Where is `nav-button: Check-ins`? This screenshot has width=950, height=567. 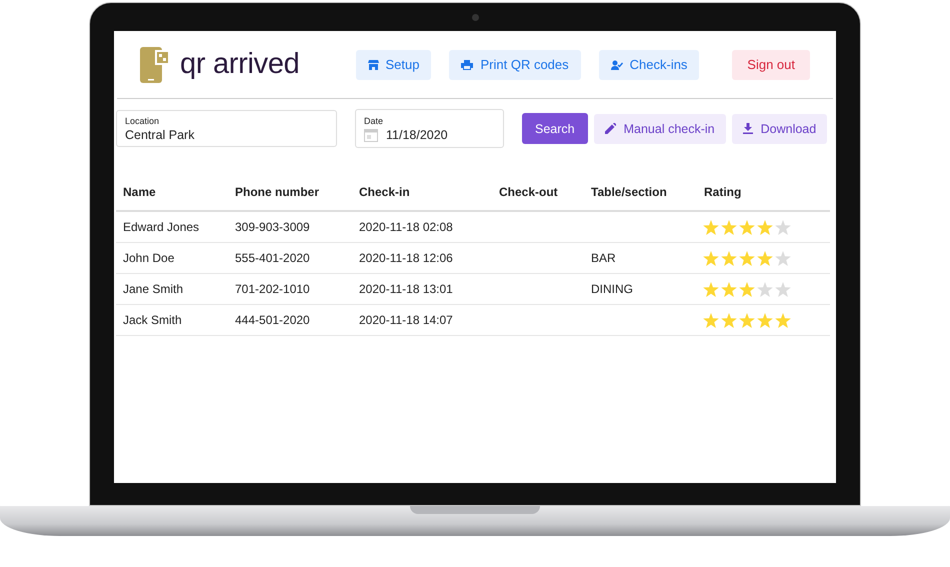
nav-button: Check-ins is located at coordinates (649, 65).